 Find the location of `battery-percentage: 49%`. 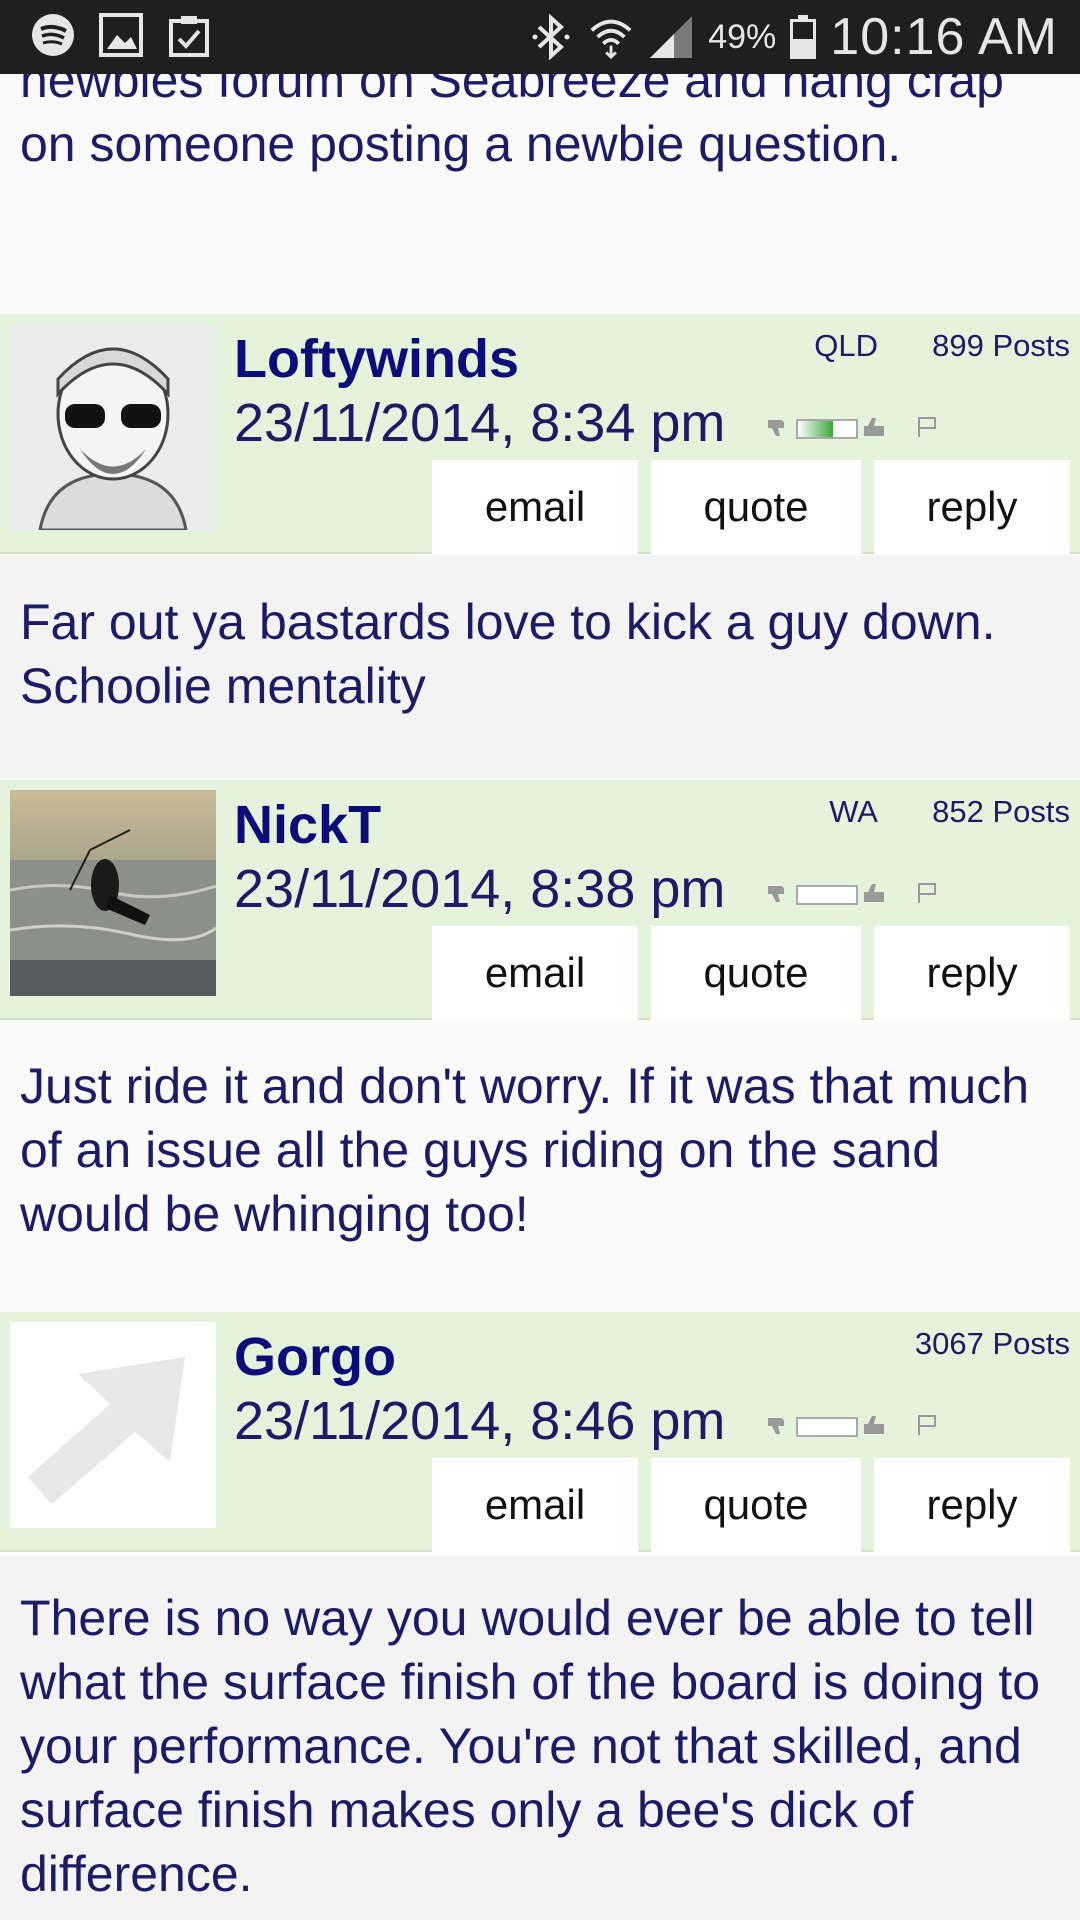

battery-percentage: 49% is located at coordinates (742, 36).